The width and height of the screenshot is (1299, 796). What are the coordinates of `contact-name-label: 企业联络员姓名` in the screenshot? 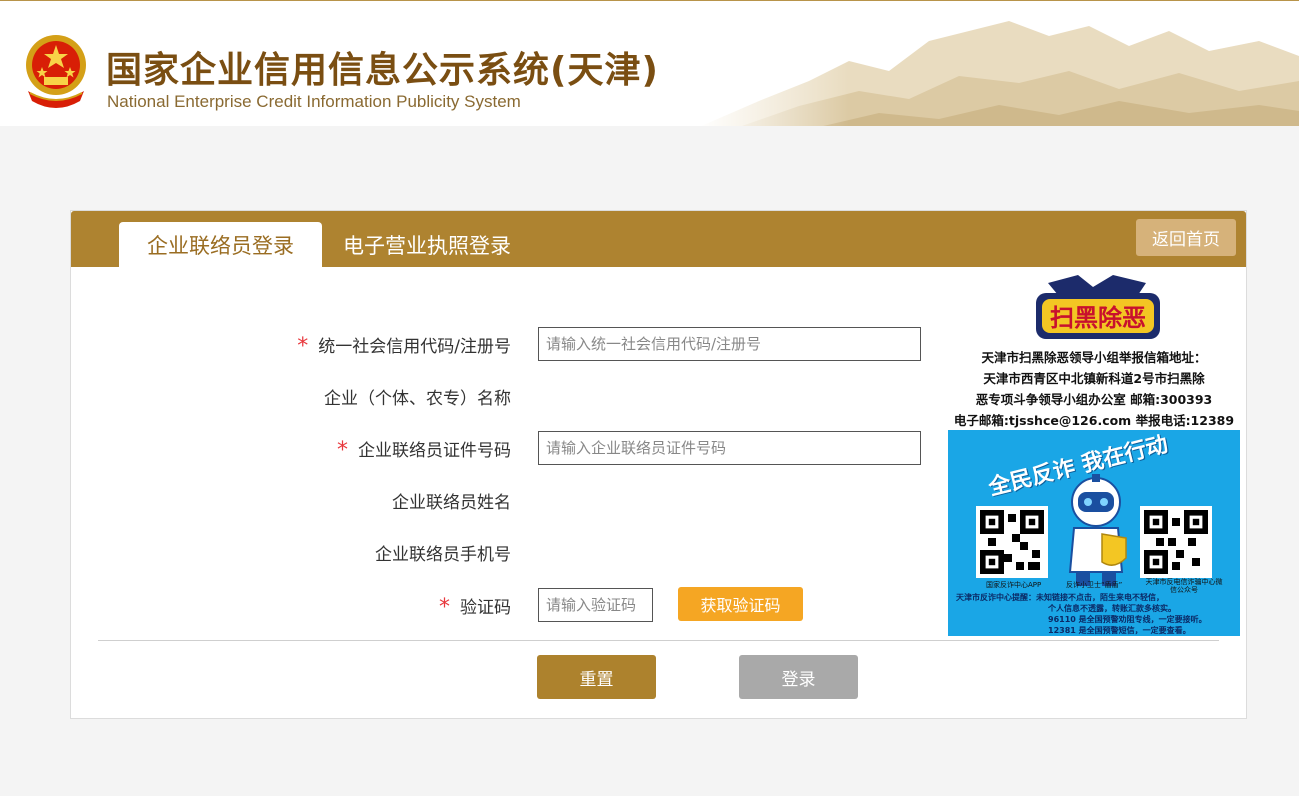 It's located at (451, 502).